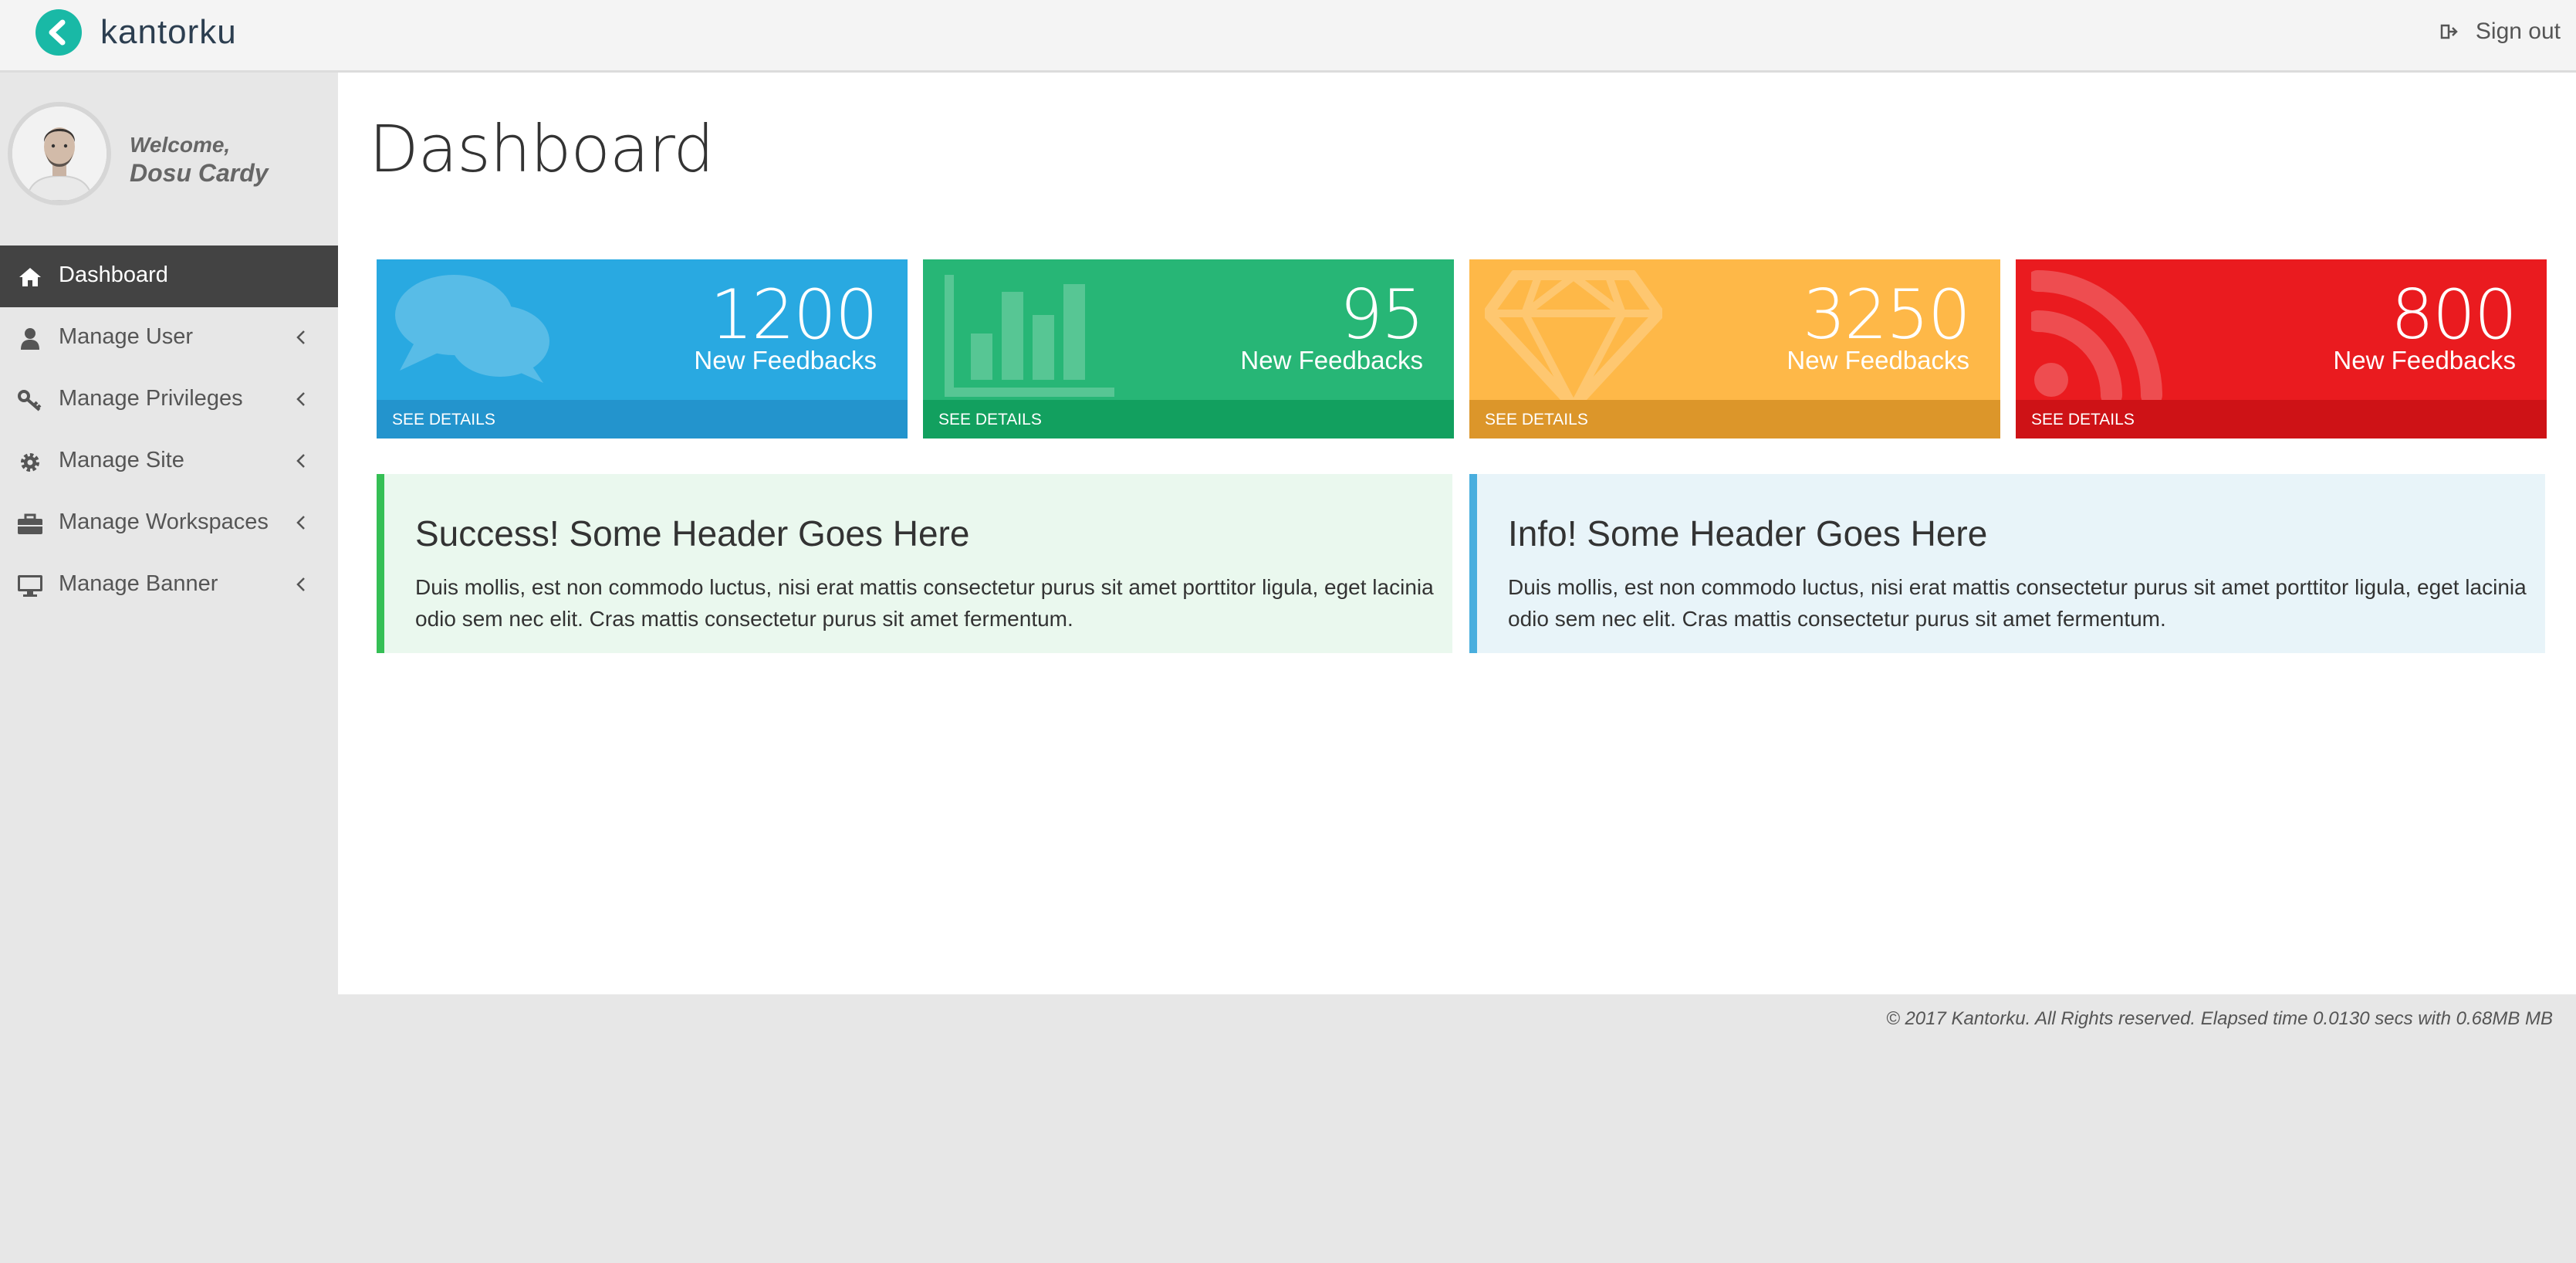 This screenshot has width=2576, height=1263. I want to click on sidebar-item-manage-site: Manage Site, so click(169, 462).